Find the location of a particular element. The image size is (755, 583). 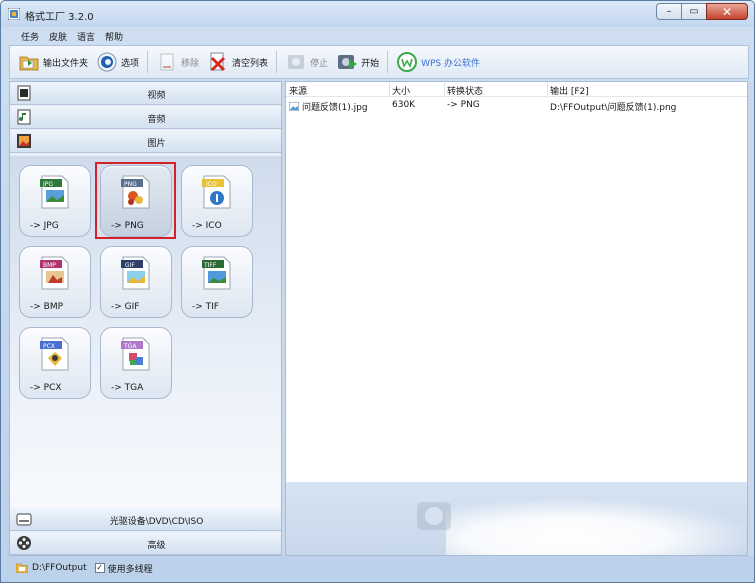

close-button: ✕ is located at coordinates (727, 11).